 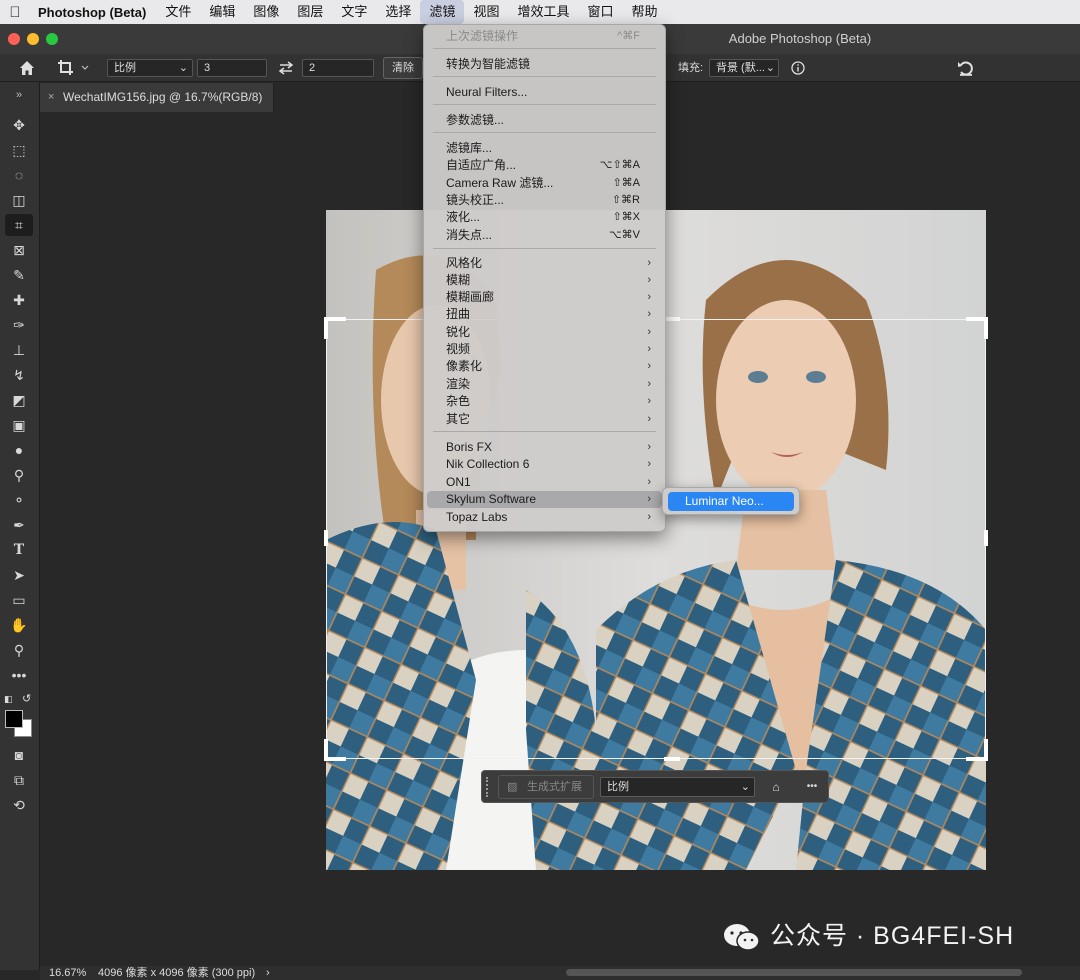 I want to click on height-input: 2, so click(x=338, y=68).